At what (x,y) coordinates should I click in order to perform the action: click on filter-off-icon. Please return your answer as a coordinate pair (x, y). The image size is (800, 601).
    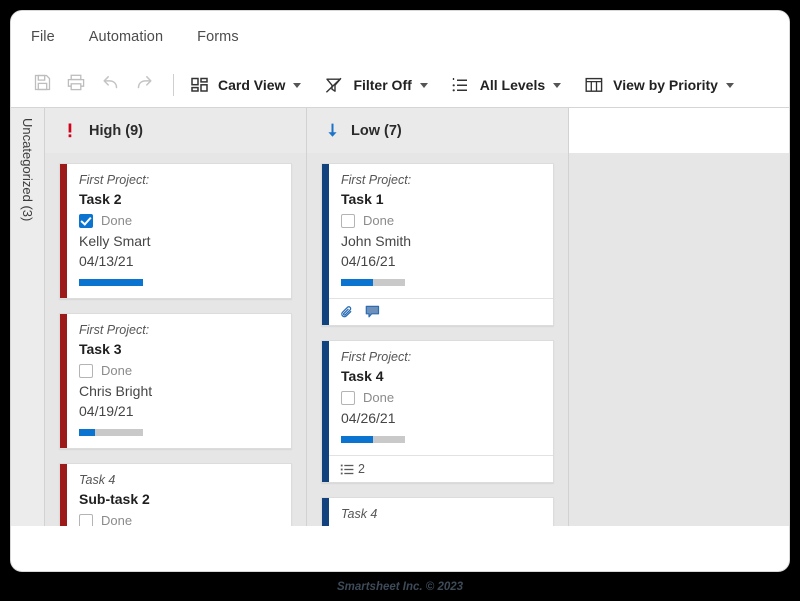
    Looking at the image, I should click on (334, 85).